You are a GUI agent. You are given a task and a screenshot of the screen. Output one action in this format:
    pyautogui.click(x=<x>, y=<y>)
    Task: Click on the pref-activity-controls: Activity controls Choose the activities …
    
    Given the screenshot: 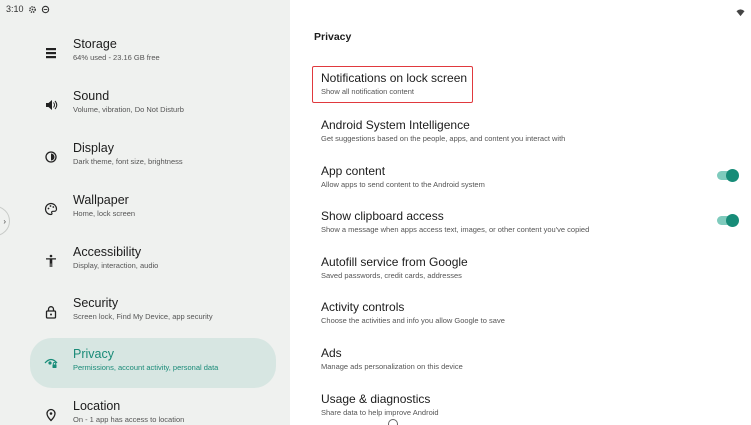 What is the action you would take?
    pyautogui.click(x=536, y=318)
    